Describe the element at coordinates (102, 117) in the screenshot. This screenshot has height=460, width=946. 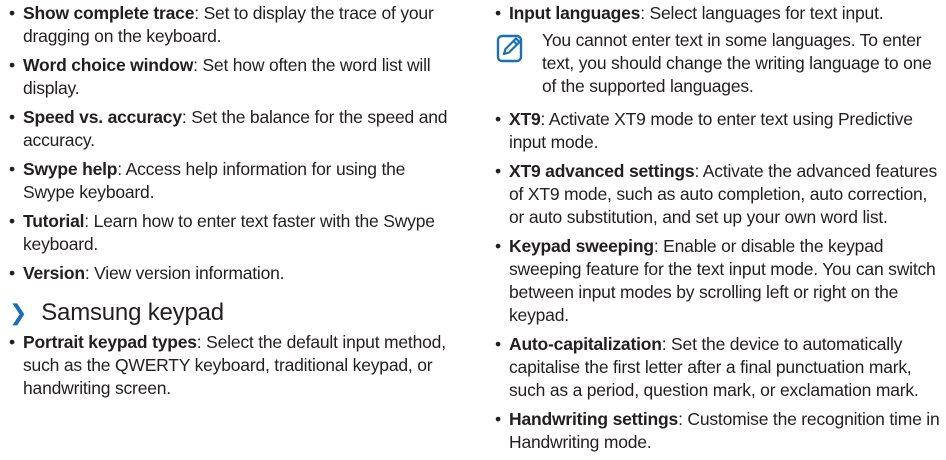
I see `item-term: Speed vs. accuracy` at that location.